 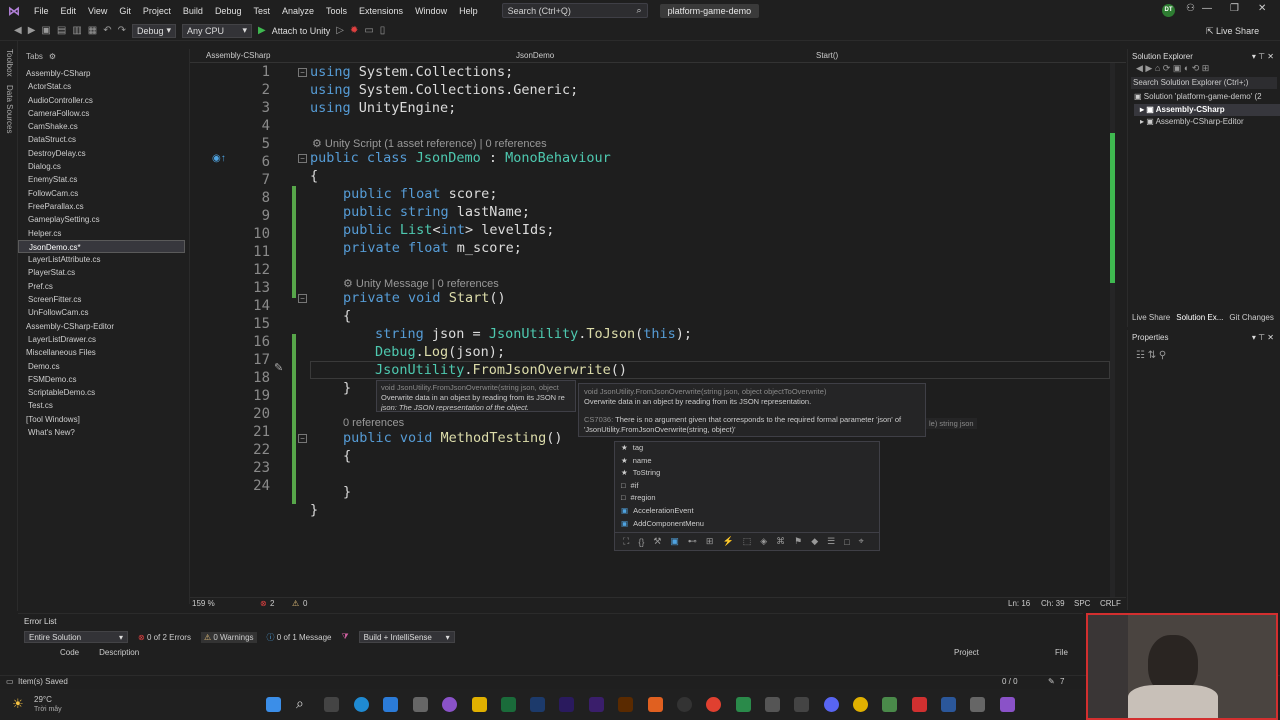 I want to click on redo-icon: ↷, so click(x=122, y=30).